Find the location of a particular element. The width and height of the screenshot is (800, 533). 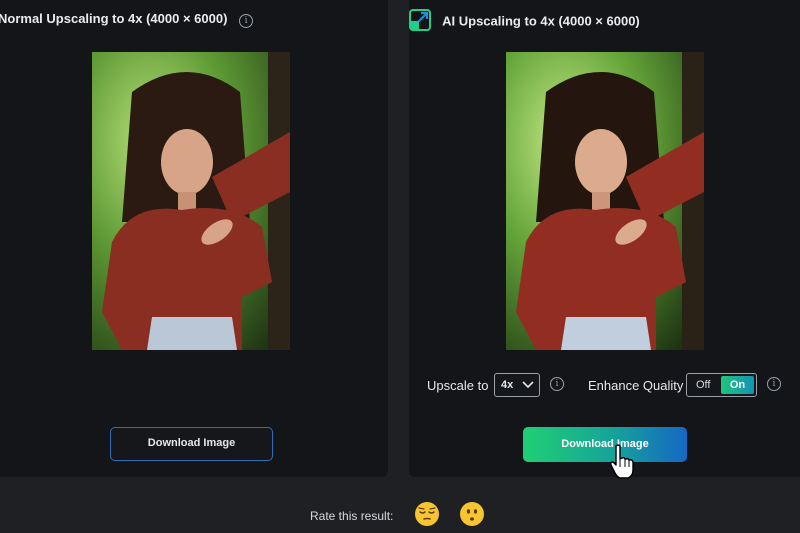

face-relieved-emoji-icon is located at coordinates (427, 514).